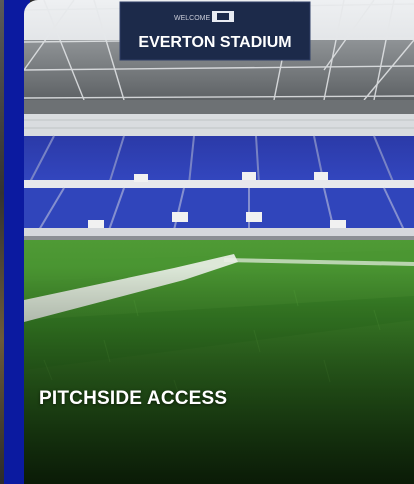 The image size is (414, 484). I want to click on banner-stadium-name: EVERTON STADIUM, so click(214, 42).